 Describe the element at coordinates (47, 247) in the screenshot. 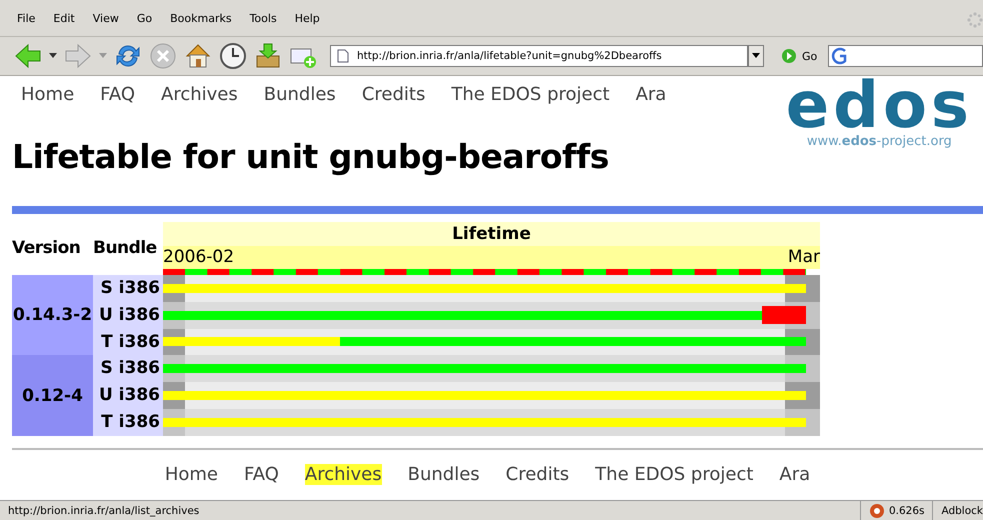

I see `column-header: Version` at that location.